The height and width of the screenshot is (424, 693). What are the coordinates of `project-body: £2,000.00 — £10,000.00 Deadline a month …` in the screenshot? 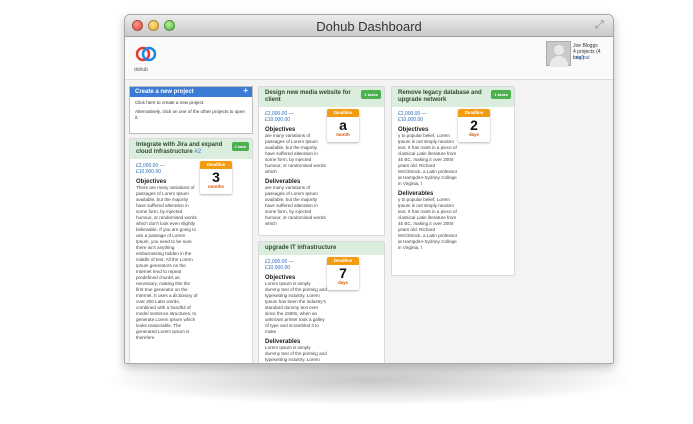 It's located at (321, 169).